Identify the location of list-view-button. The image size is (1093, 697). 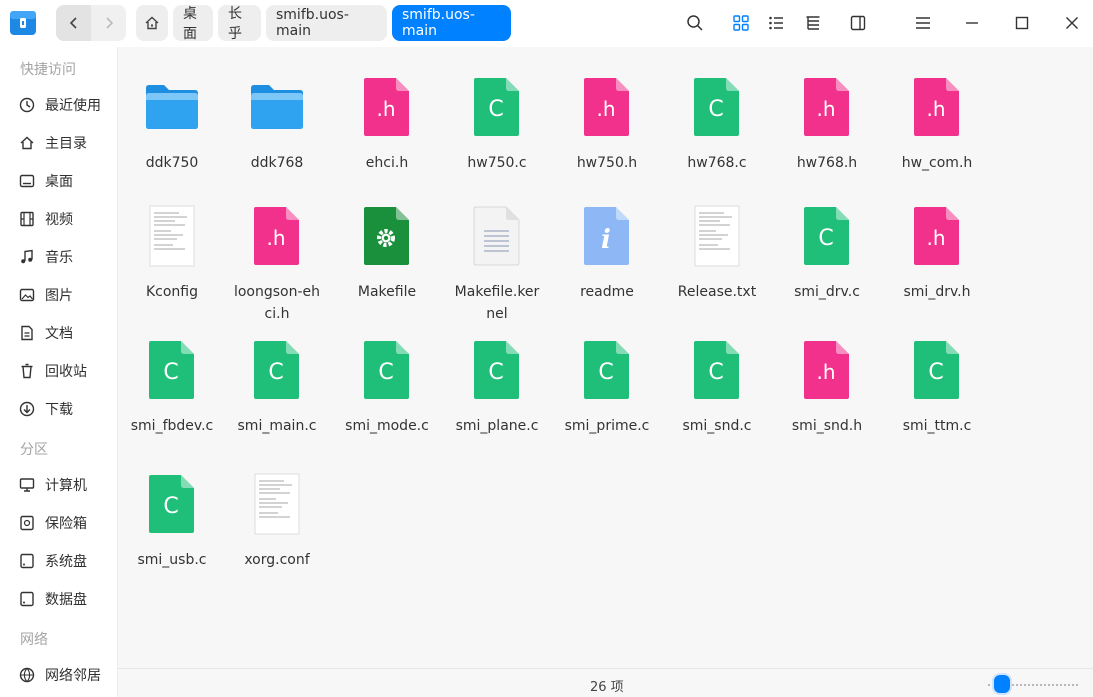
(776, 23).